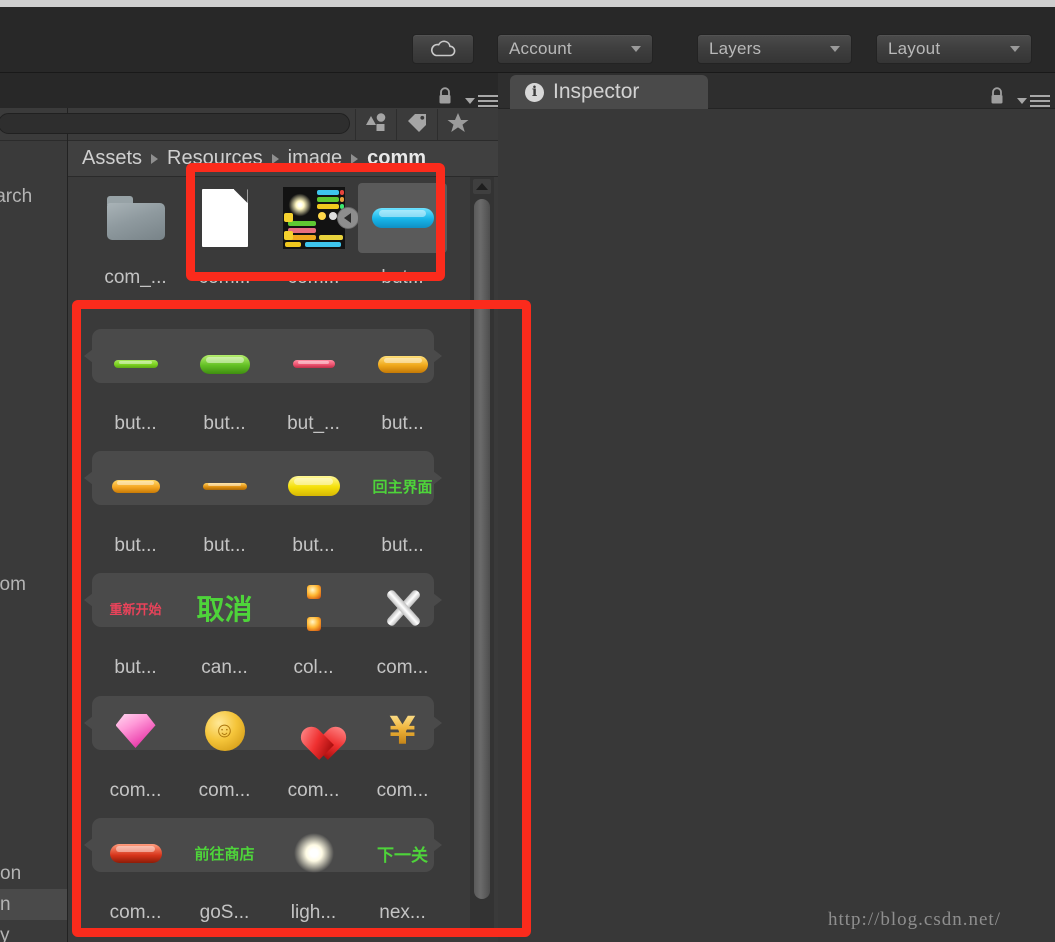  Describe the element at coordinates (609, 92) in the screenshot. I see `tab-inspector: i Inspector` at that location.